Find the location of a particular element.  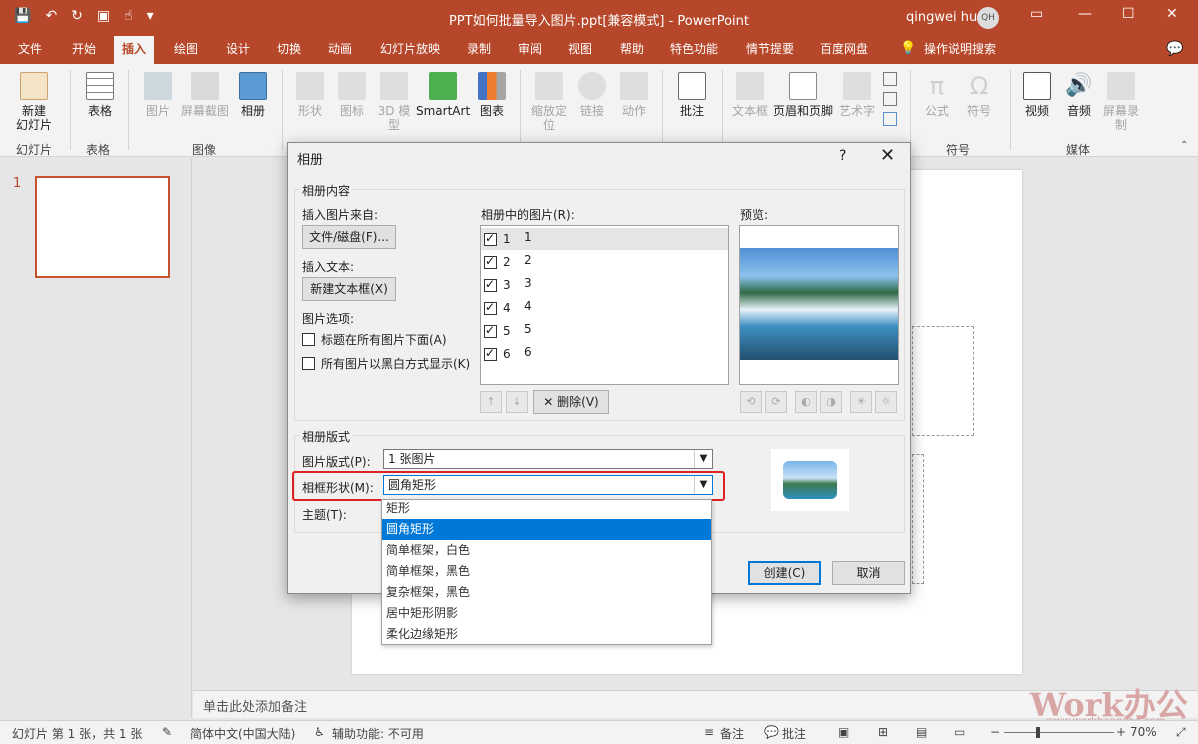

video-button: 视频 is located at coordinates (1037, 95).